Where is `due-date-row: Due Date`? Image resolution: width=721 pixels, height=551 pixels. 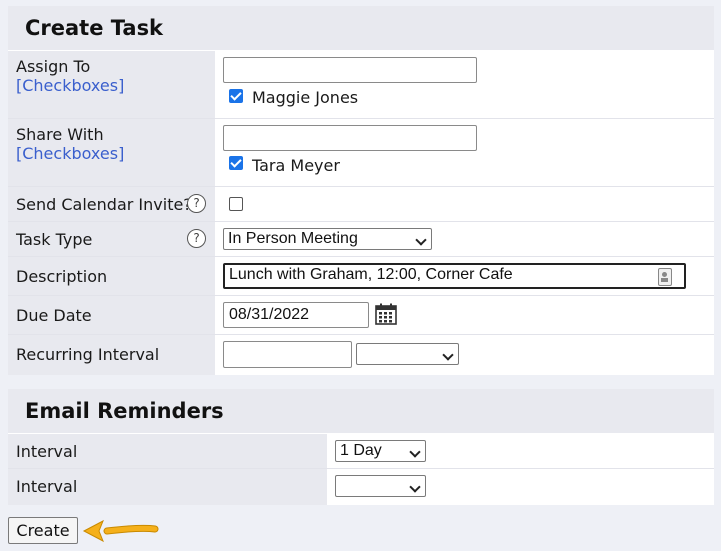 due-date-row: Due Date is located at coordinates (361, 315).